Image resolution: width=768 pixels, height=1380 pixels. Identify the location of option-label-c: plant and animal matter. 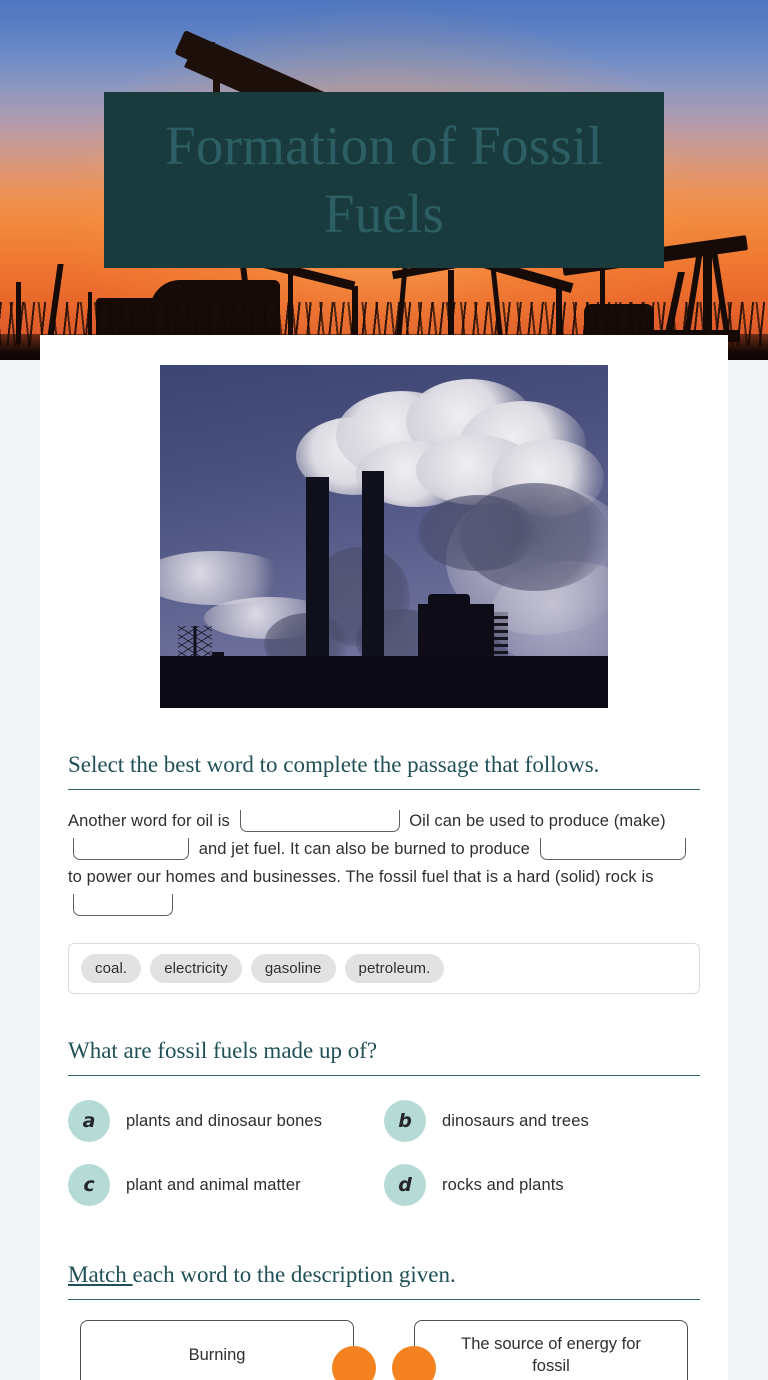
(213, 1184).